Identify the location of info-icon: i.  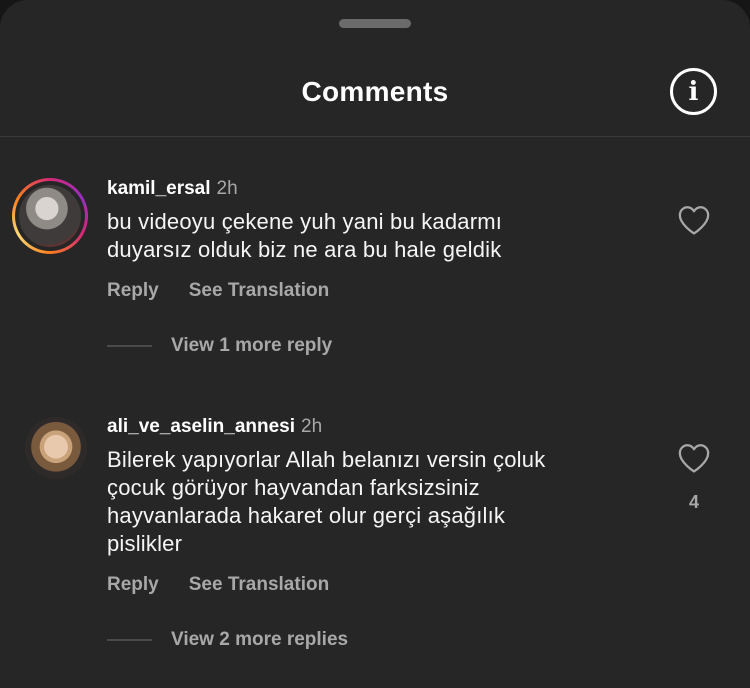
(693, 91).